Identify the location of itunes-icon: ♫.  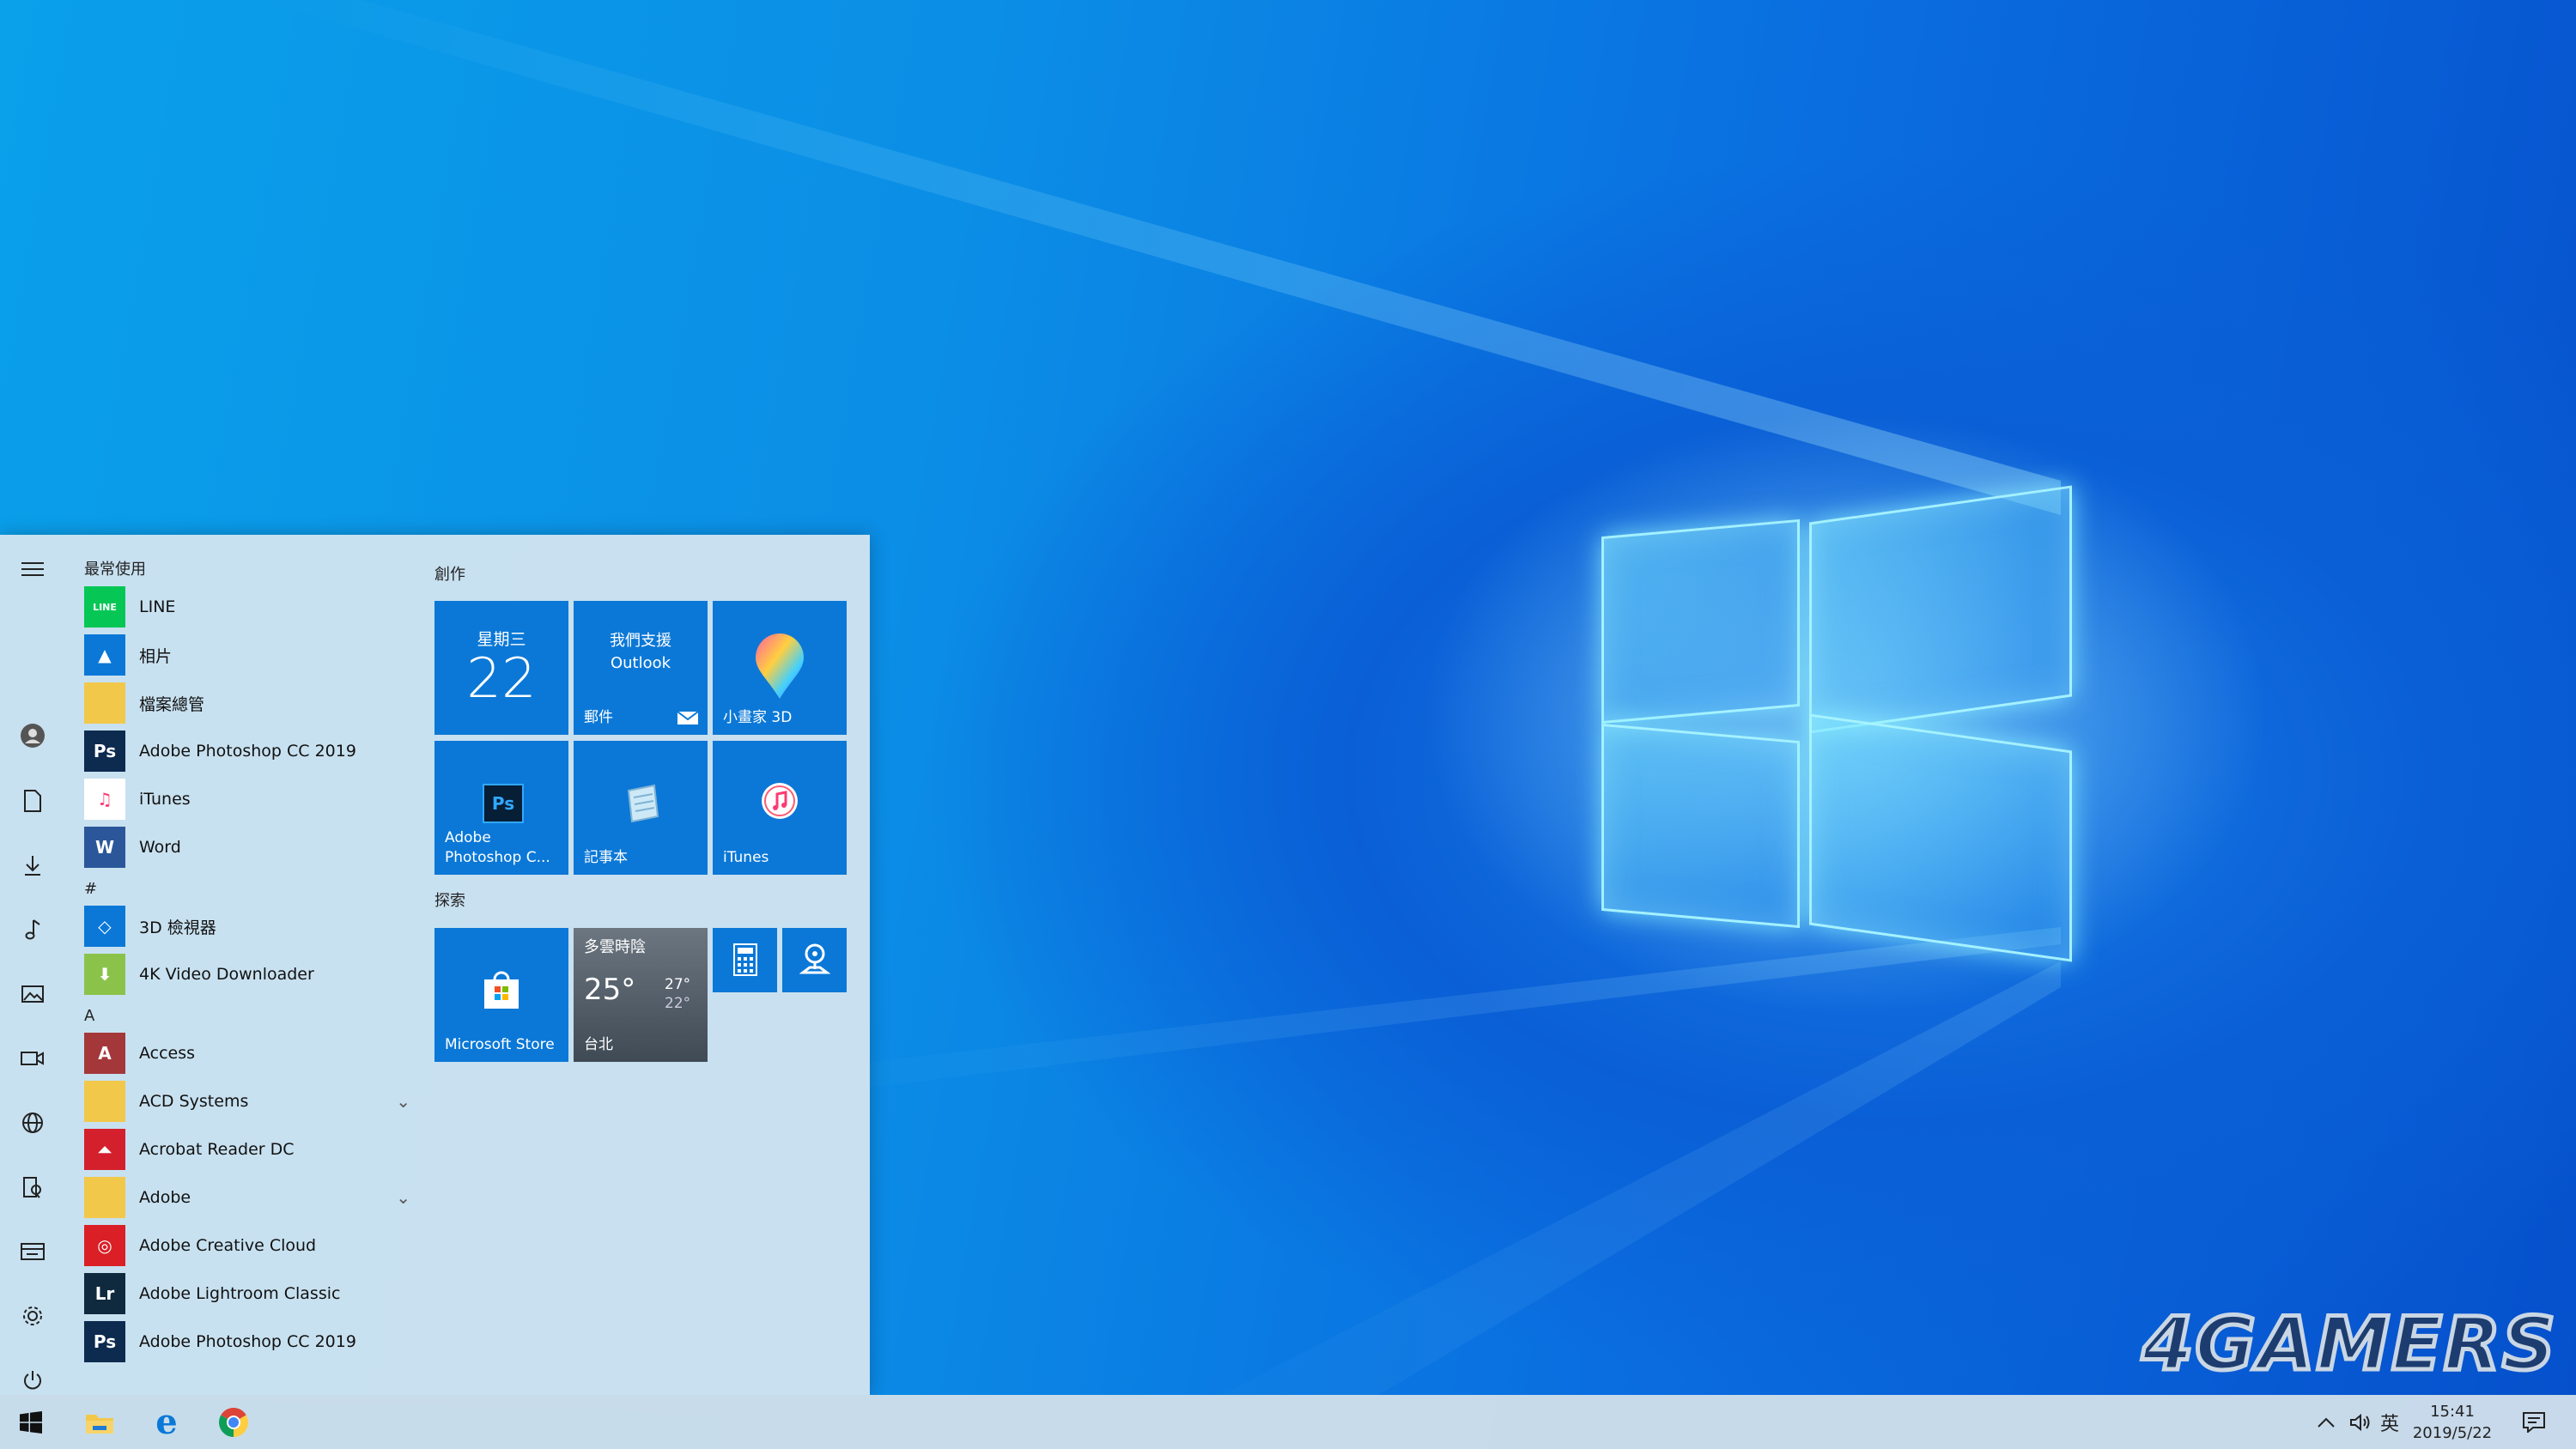
(104, 799).